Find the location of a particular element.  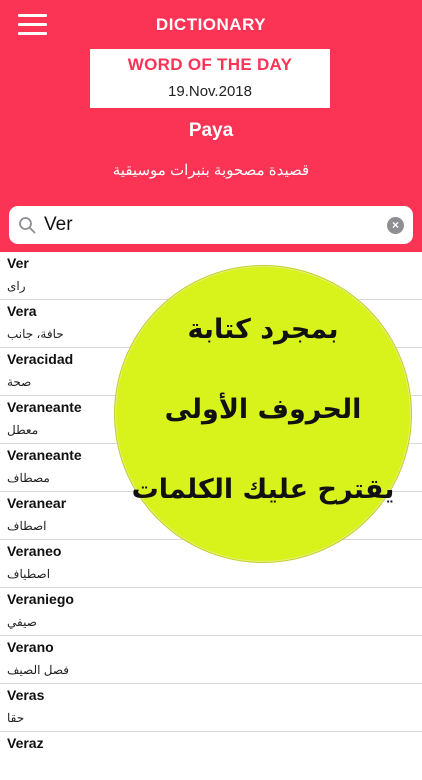

promo-line-2: الحروف الأولى is located at coordinates (263, 409).